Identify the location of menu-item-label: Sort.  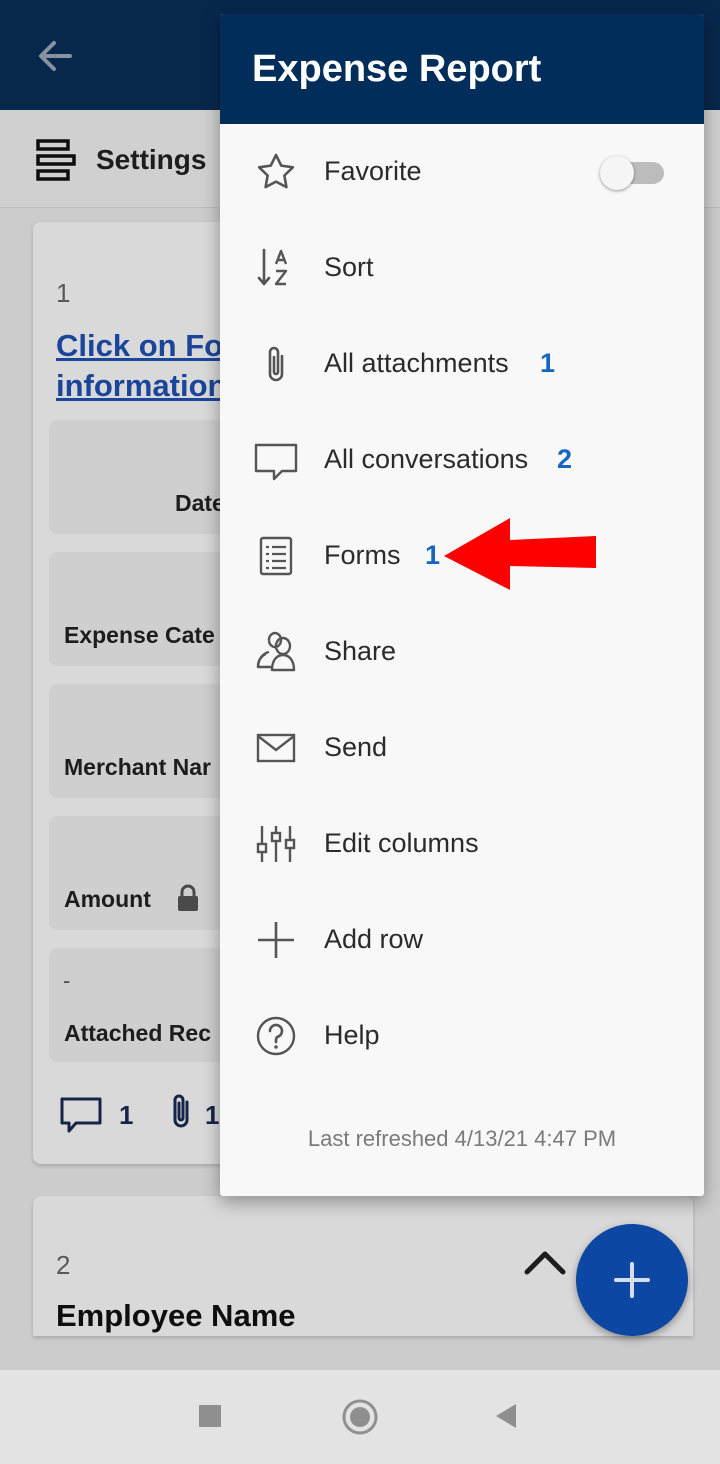
(349, 267).